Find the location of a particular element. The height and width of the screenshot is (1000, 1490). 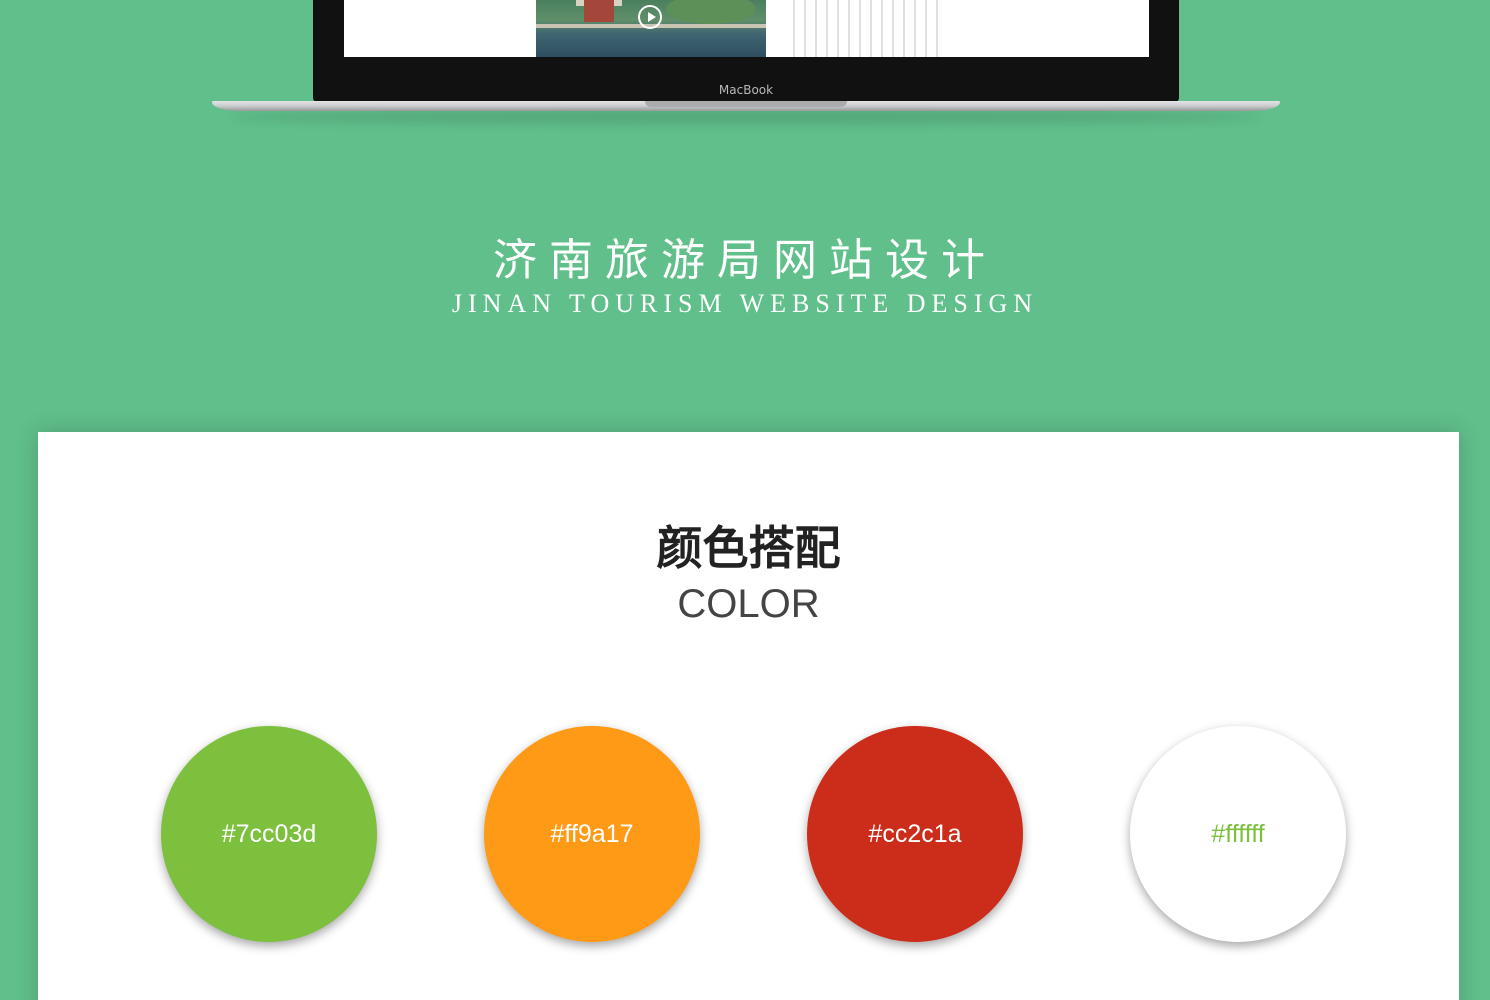

laptop-screen: MacBook is located at coordinates (746, 51).